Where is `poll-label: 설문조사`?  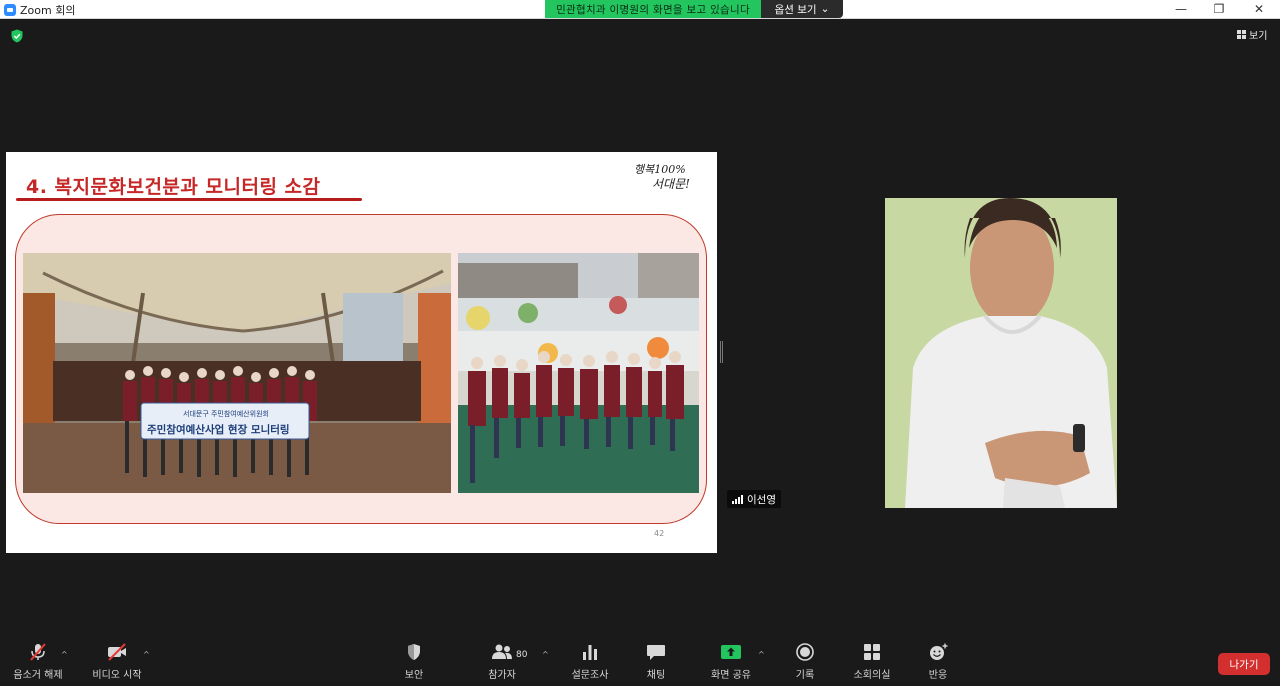 poll-label: 설문조사 is located at coordinates (590, 675).